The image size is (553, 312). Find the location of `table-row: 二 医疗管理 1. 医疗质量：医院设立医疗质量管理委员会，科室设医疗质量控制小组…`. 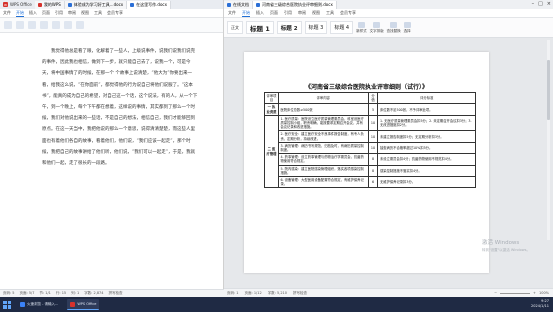

table-row: 二 医疗管理 1. 医疗质量：医院设立医疗质量管理委员会，科室设医疗质量控制小组… is located at coordinates (370, 151).